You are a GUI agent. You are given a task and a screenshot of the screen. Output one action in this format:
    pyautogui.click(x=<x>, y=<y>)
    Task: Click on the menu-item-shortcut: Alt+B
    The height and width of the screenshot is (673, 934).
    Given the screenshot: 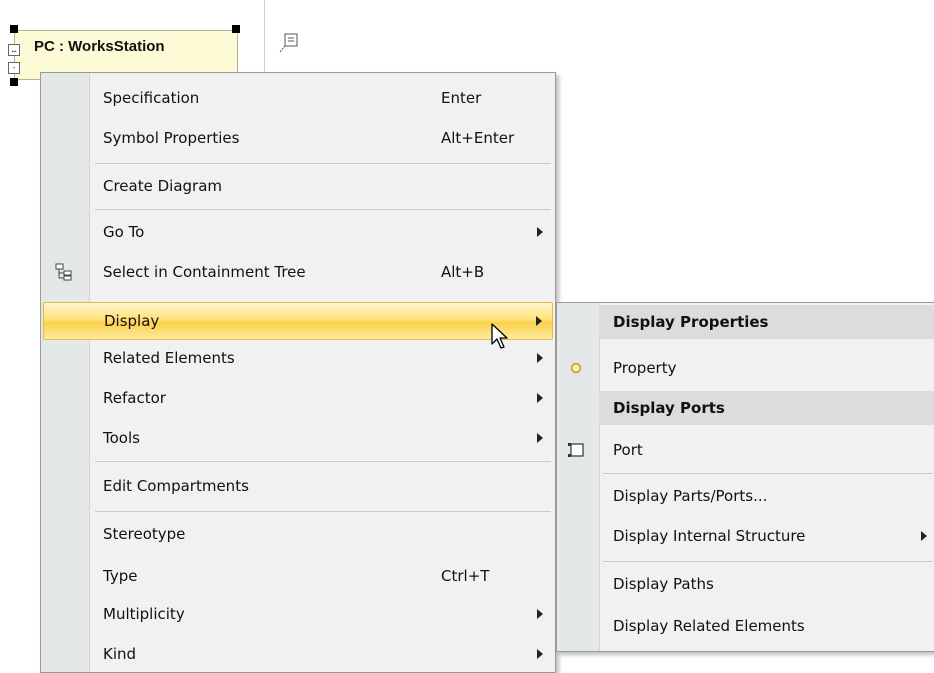 What is the action you would take?
    pyautogui.click(x=463, y=272)
    